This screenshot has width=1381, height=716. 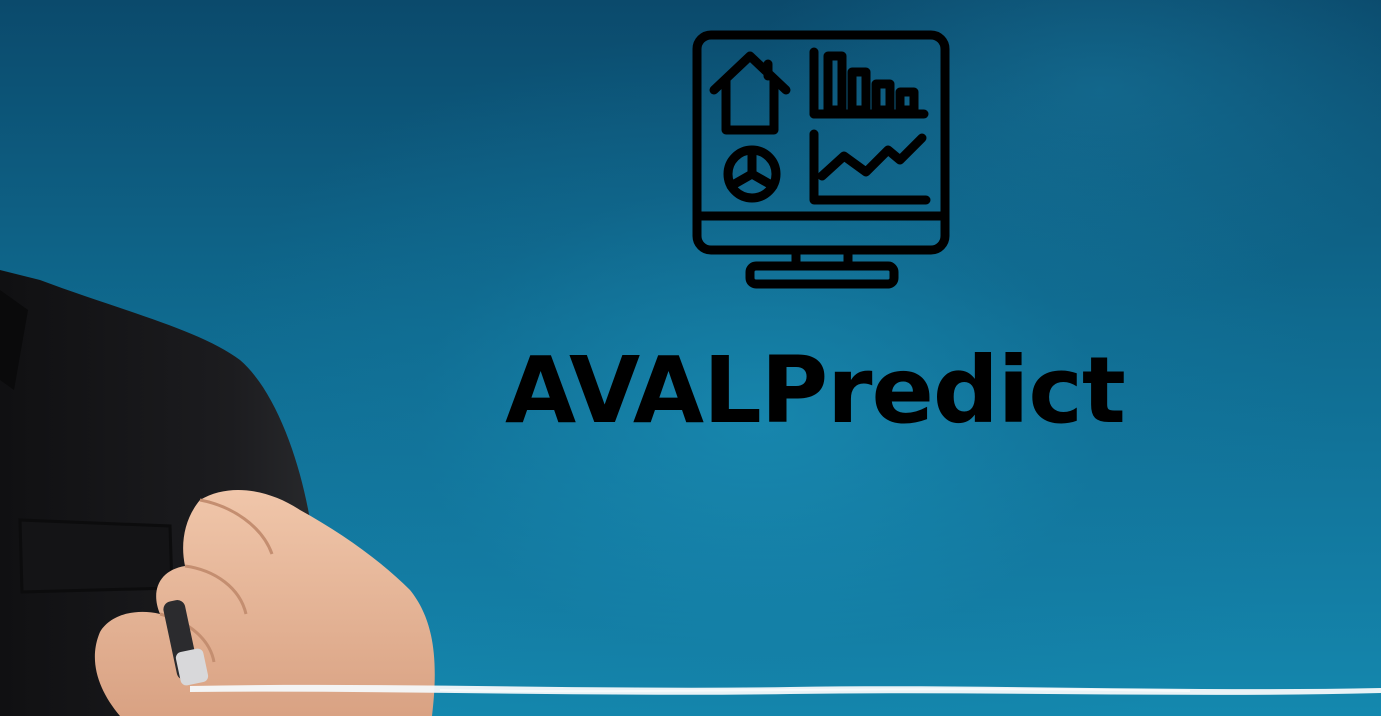 I want to click on brand-title: AVALPredict, so click(x=815, y=390).